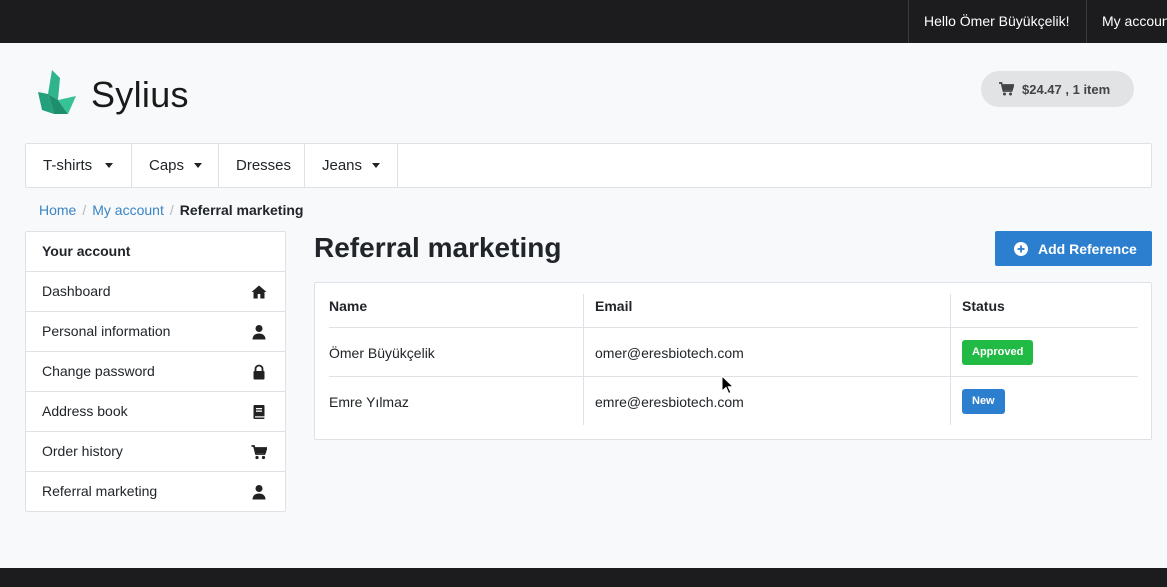 The image size is (1167, 587). I want to click on sidebar-item-label: Address book, so click(85, 411).